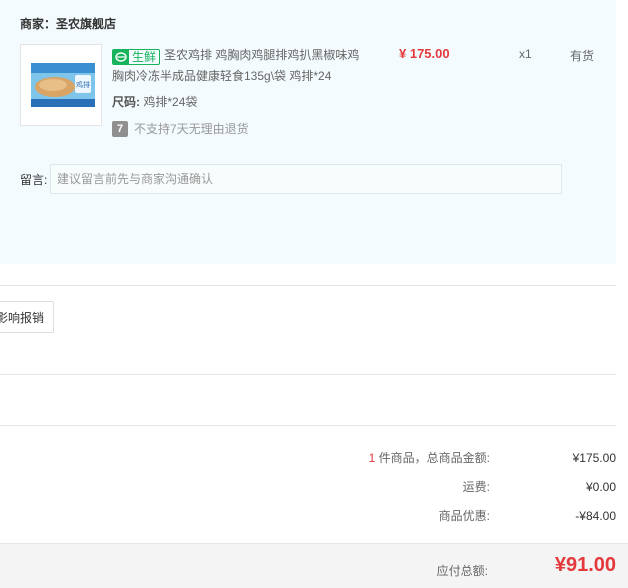  What do you see at coordinates (306, 179) in the screenshot?
I see `remark-input` at bounding box center [306, 179].